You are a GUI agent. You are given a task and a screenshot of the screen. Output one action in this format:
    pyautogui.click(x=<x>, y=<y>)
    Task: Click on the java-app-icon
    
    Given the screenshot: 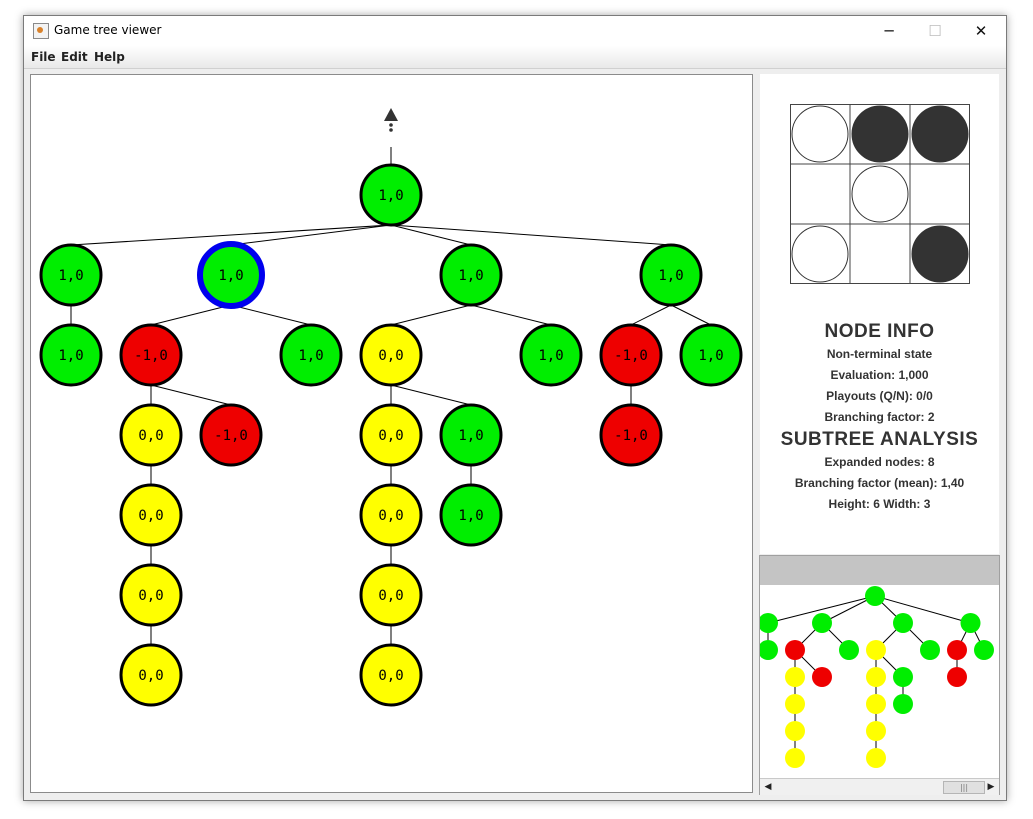 What is the action you would take?
    pyautogui.click(x=41, y=31)
    